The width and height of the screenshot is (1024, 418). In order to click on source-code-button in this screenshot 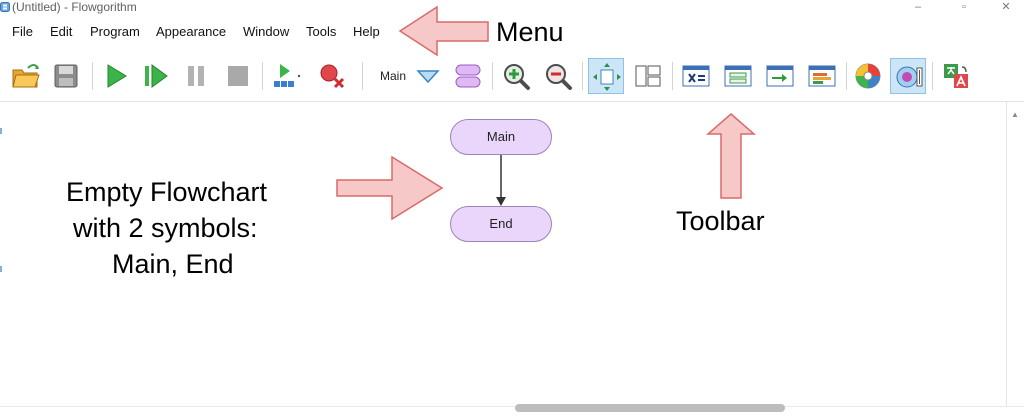, I will do `click(738, 76)`.